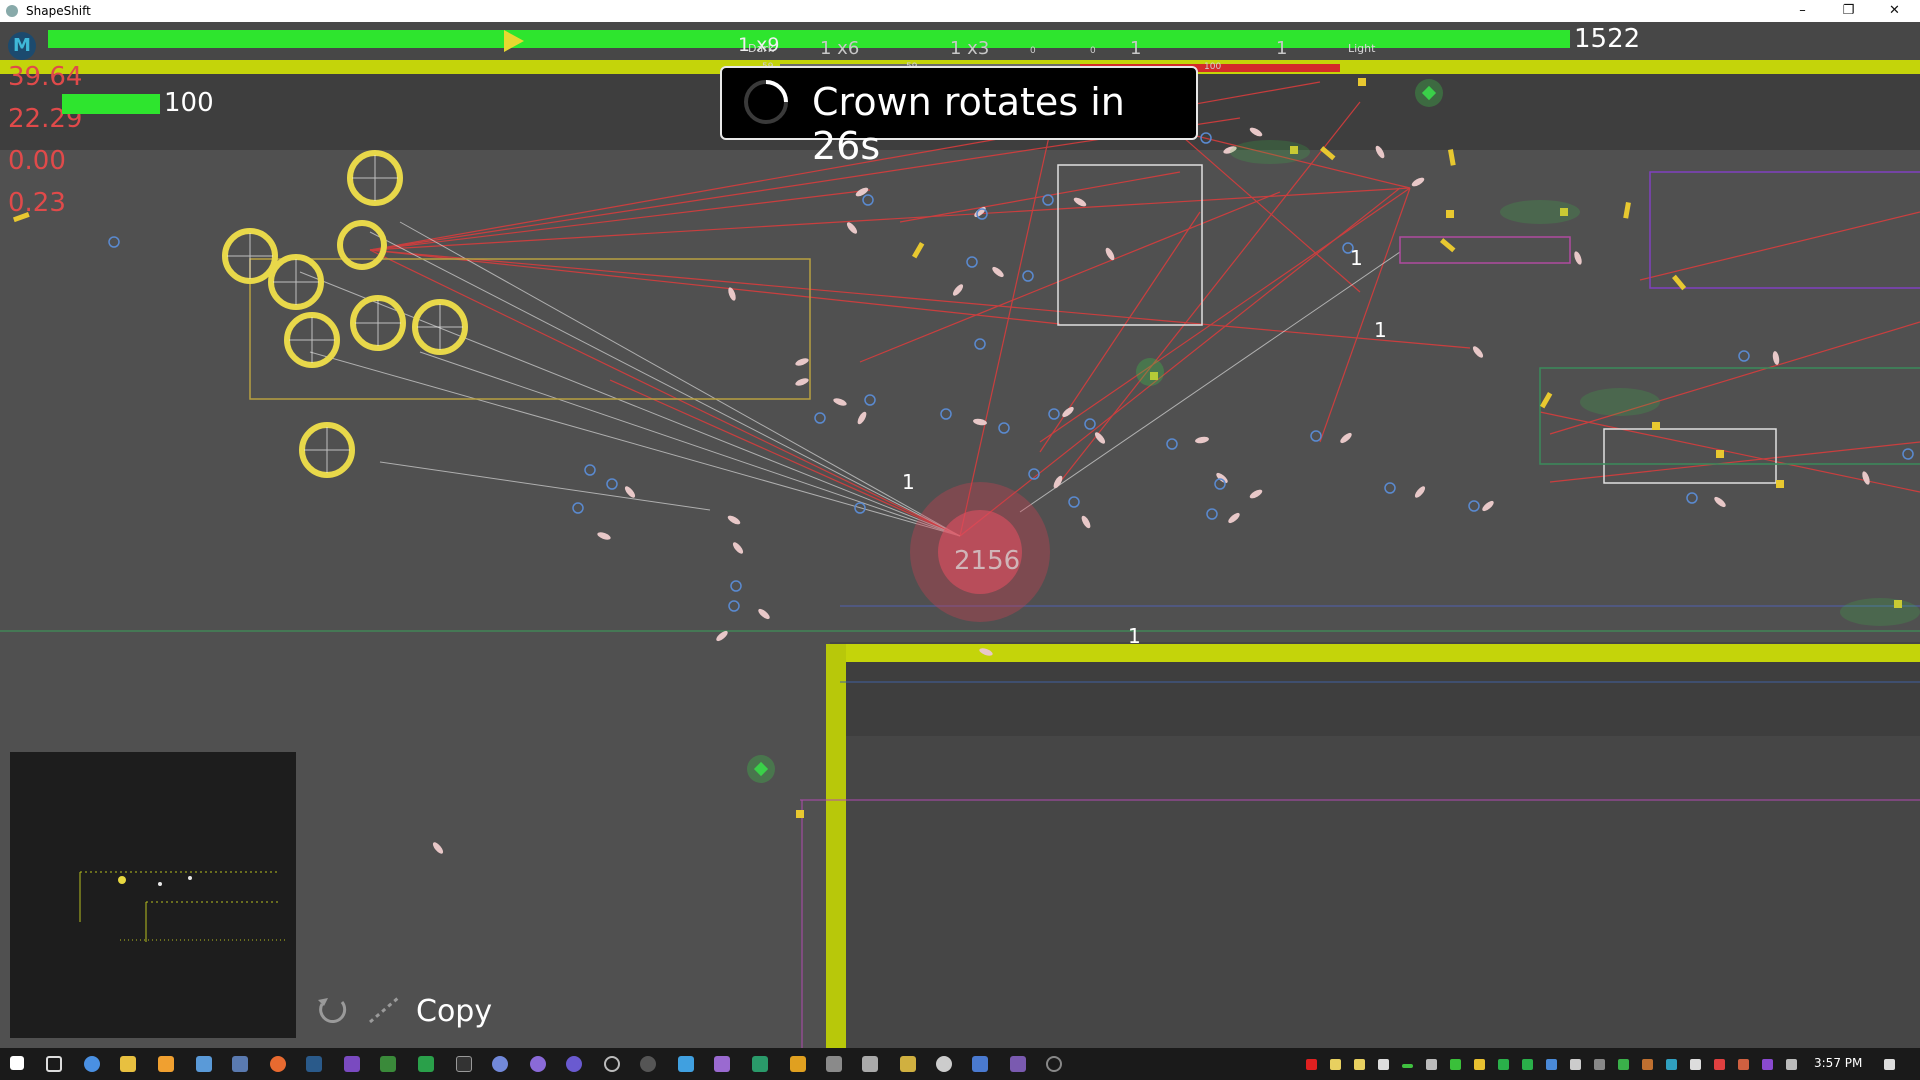 The image size is (1920, 1080). Describe the element at coordinates (45, 77) in the screenshot. I see `stat-1: 39.64` at that location.